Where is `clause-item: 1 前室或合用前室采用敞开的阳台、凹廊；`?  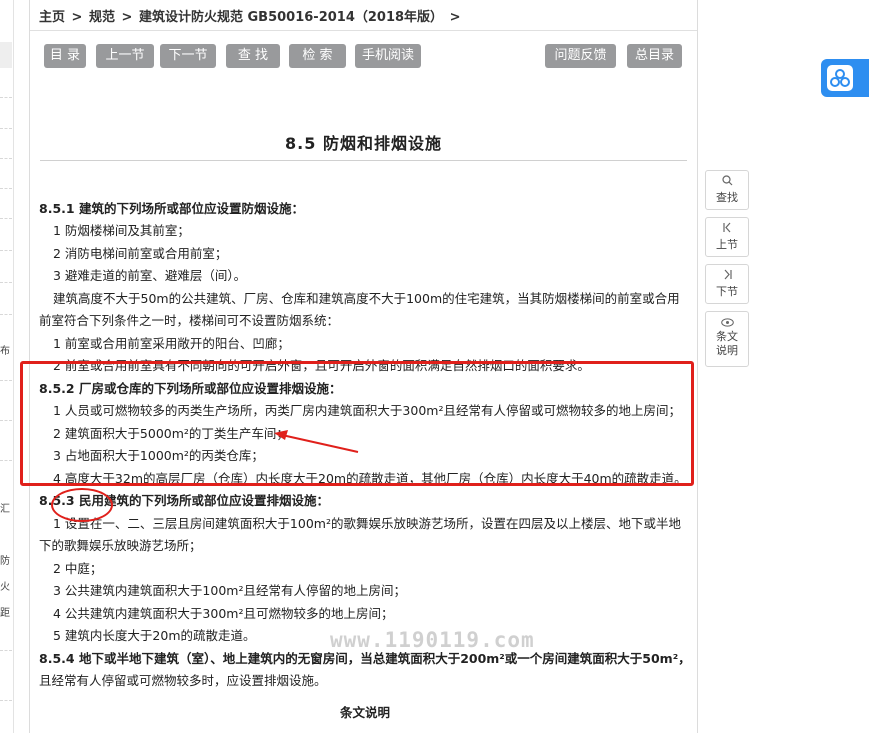 clause-item: 1 前室或合用前室采用敞开的阳台、凹廊； is located at coordinates (171, 343).